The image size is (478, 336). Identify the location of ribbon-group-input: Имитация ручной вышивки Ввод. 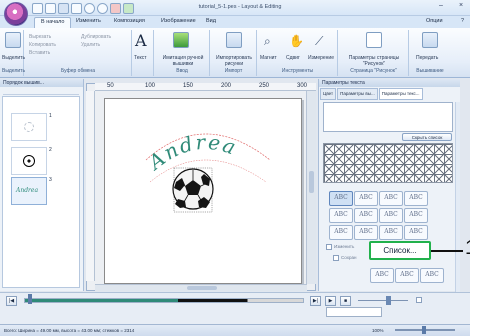
(182, 53).